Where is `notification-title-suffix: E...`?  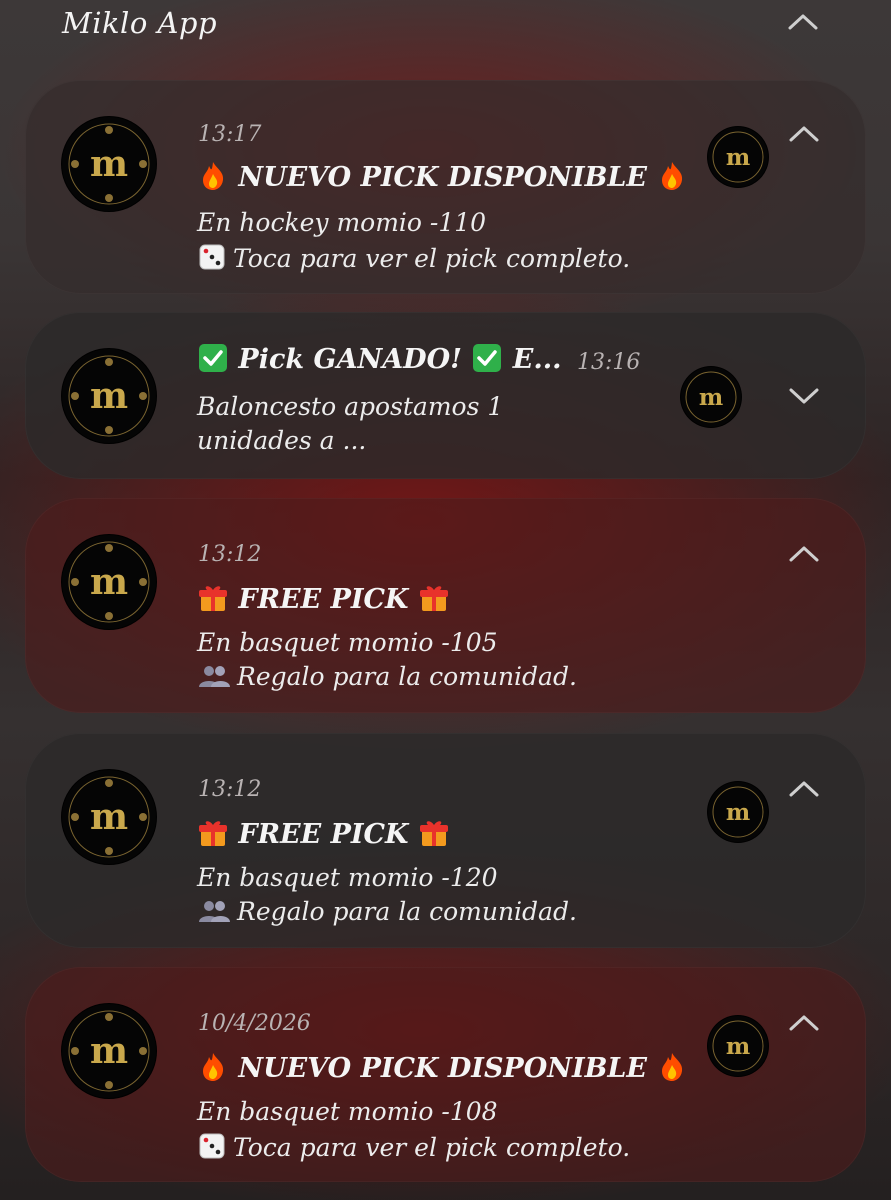
notification-title-suffix: E... is located at coordinates (537, 359).